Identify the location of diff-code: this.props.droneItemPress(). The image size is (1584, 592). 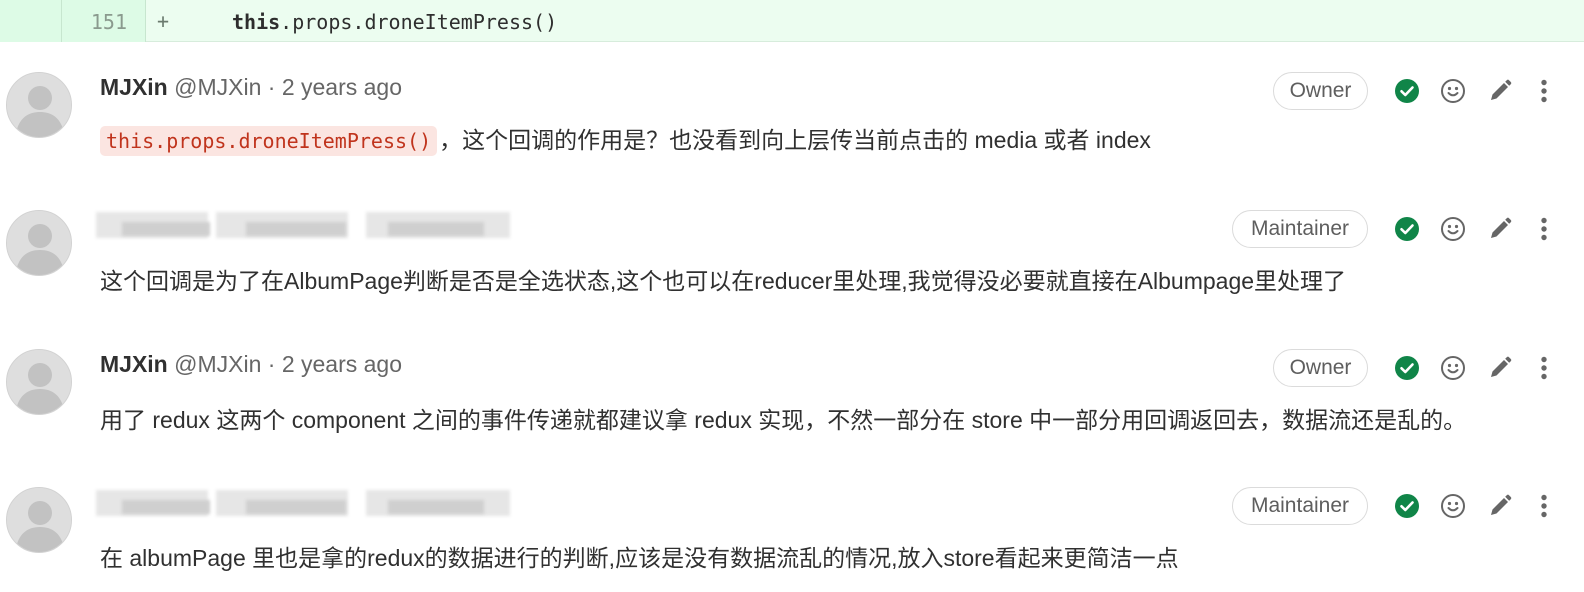
(394, 22).